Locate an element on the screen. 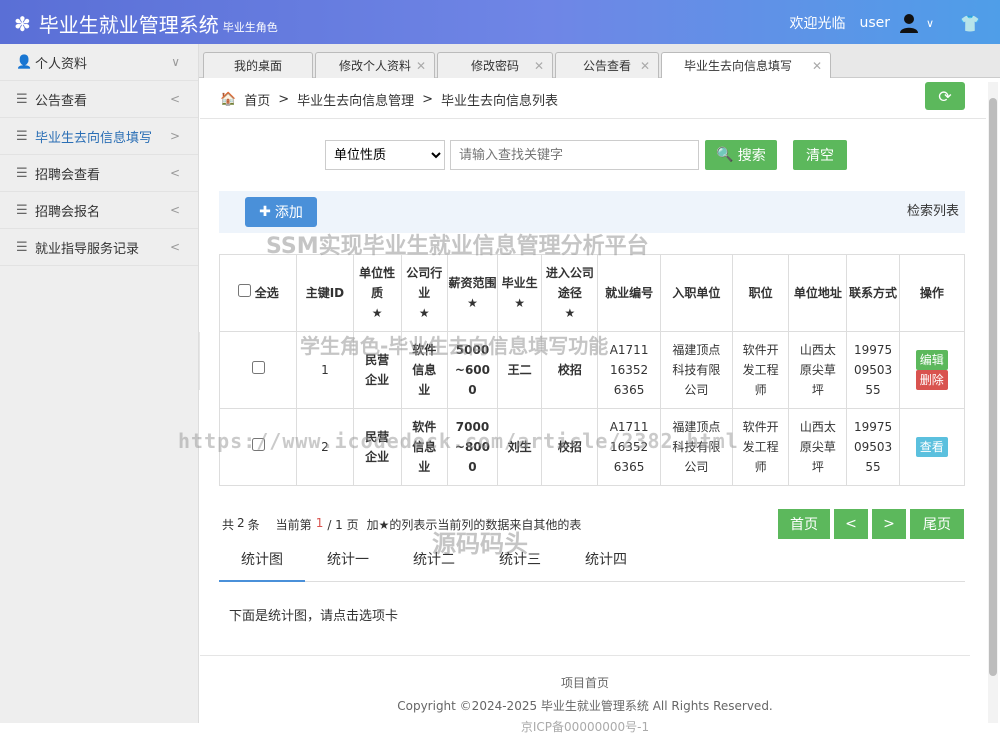 The height and width of the screenshot is (735, 1000). cell-actions: 查看 is located at coordinates (932, 447).